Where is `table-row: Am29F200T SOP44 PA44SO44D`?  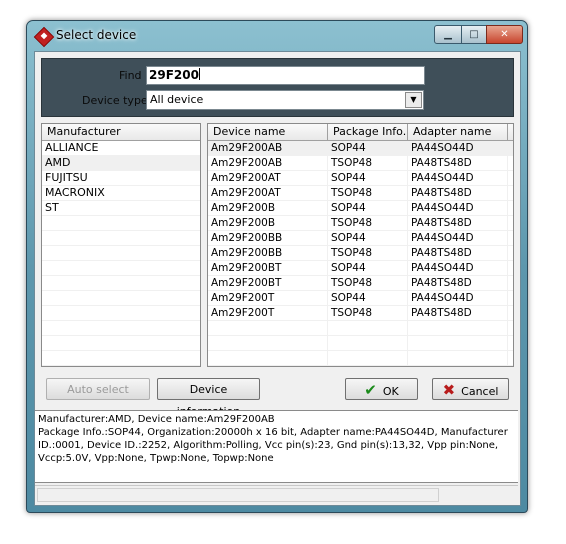
table-row: Am29F200T SOP44 PA44SO44D is located at coordinates (360, 298).